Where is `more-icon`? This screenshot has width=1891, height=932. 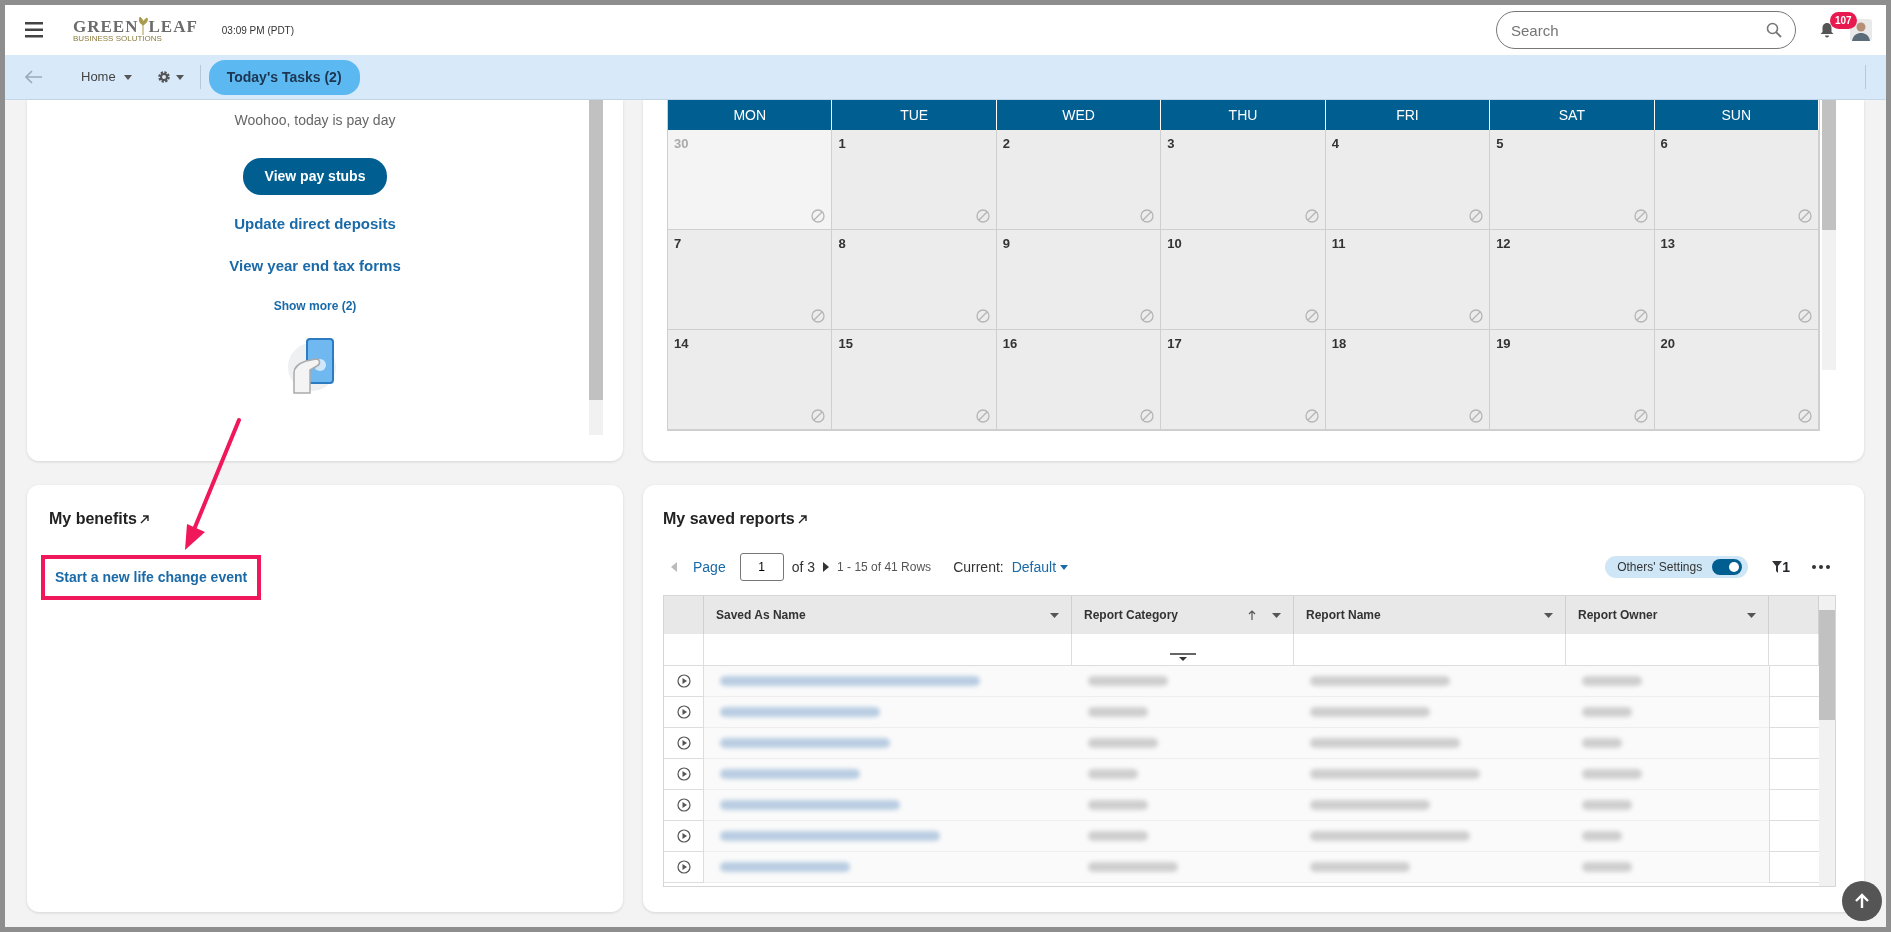
more-icon is located at coordinates (1821, 567).